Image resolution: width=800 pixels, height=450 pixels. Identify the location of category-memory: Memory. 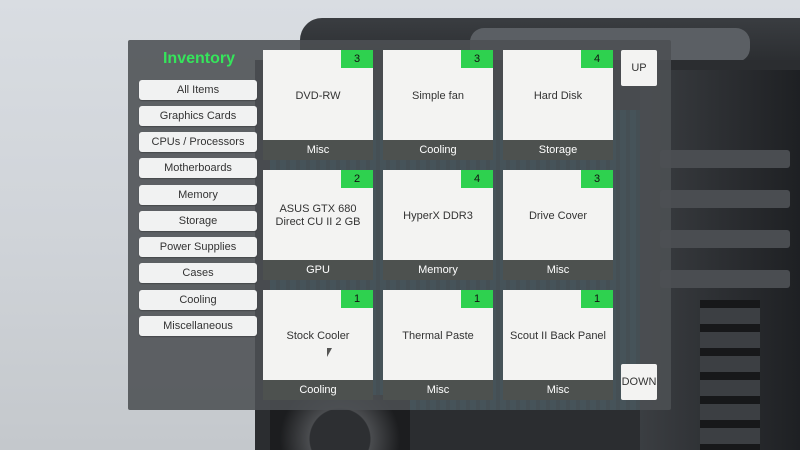
(198, 195).